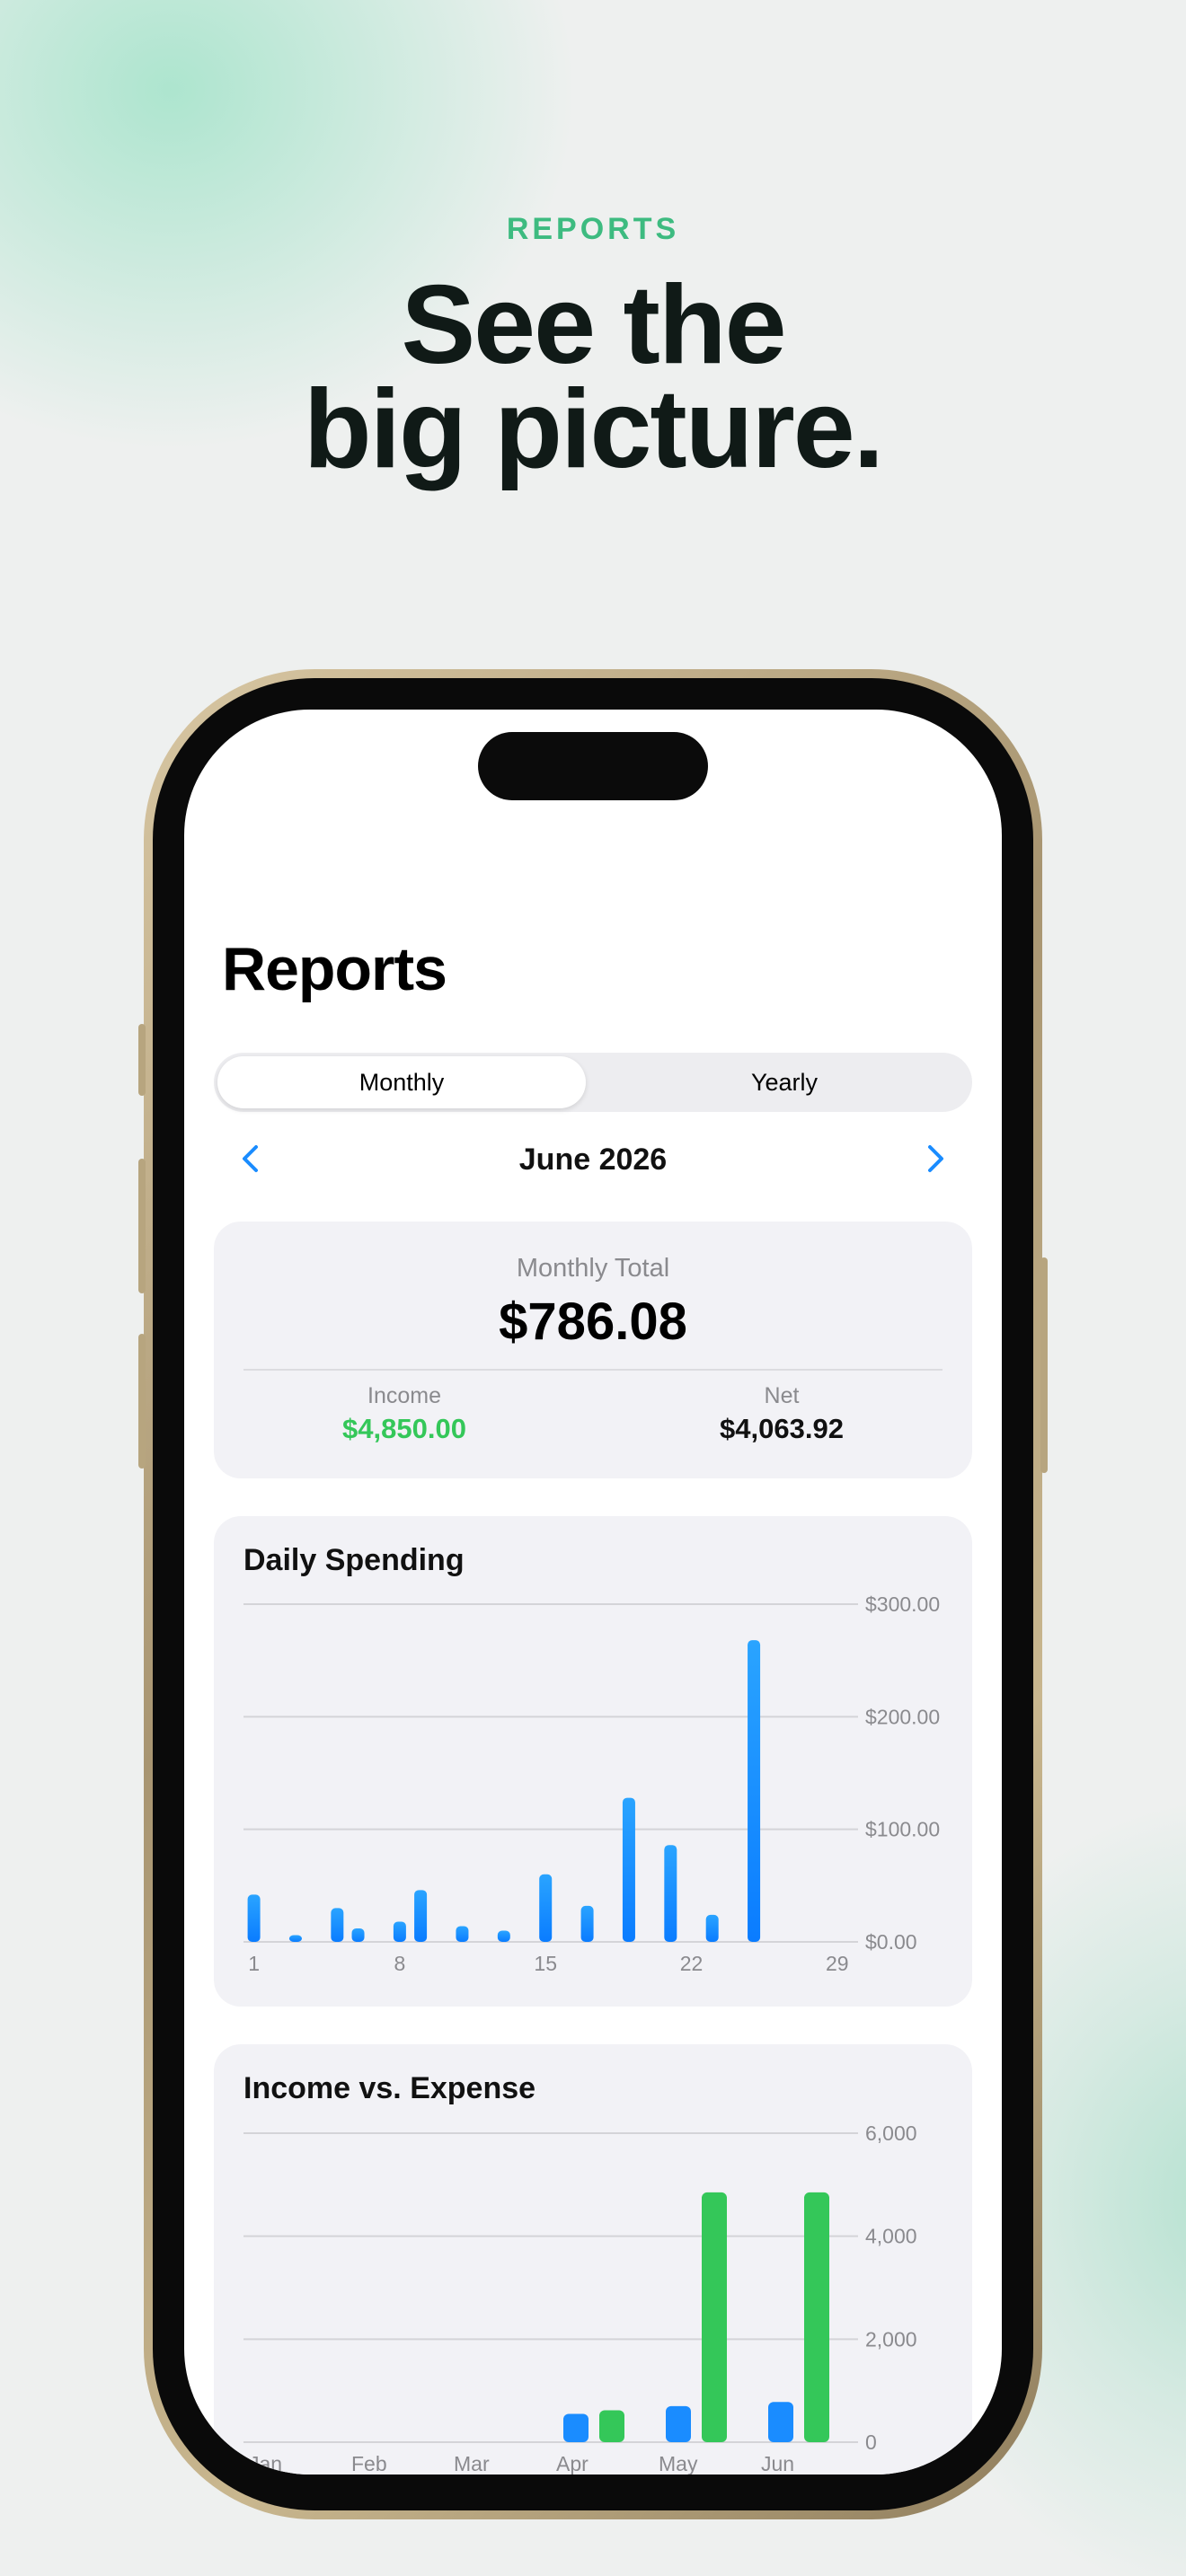 The image size is (1186, 2576). I want to click on y-tick-label: $0.00, so click(891, 1942).